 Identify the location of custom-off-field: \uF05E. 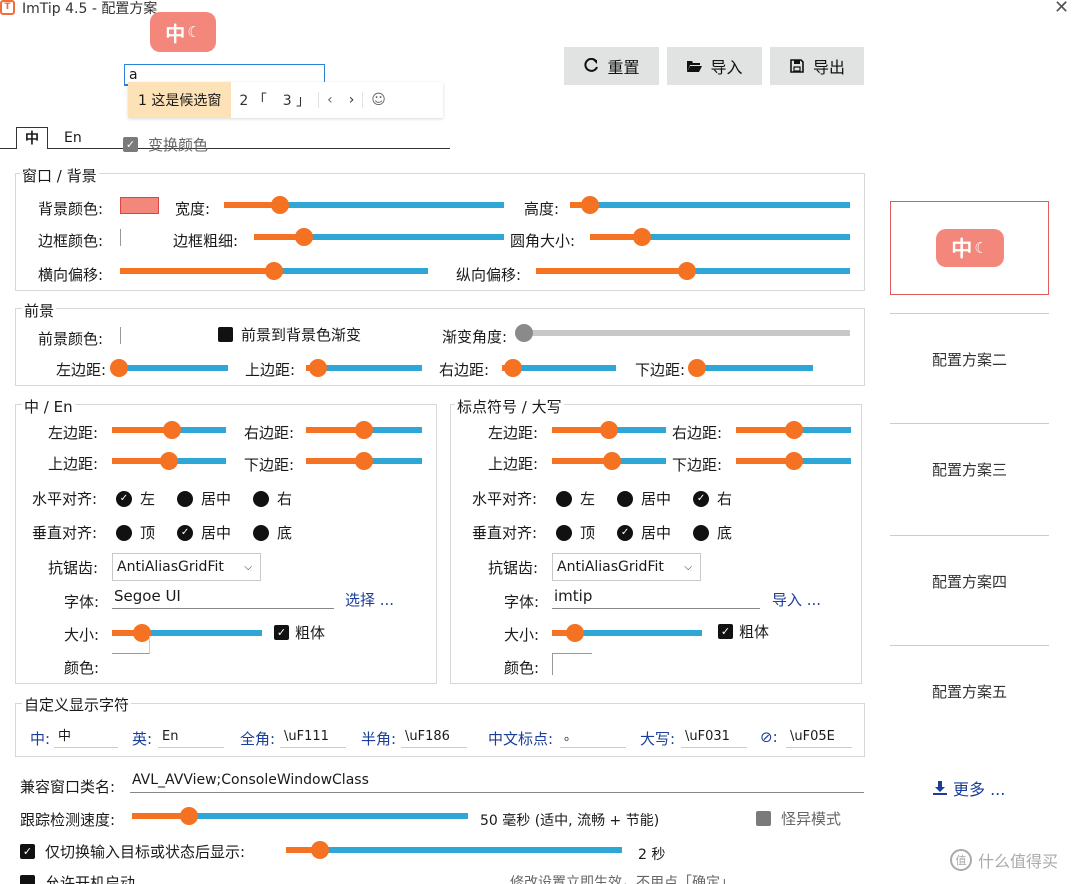
(819, 738).